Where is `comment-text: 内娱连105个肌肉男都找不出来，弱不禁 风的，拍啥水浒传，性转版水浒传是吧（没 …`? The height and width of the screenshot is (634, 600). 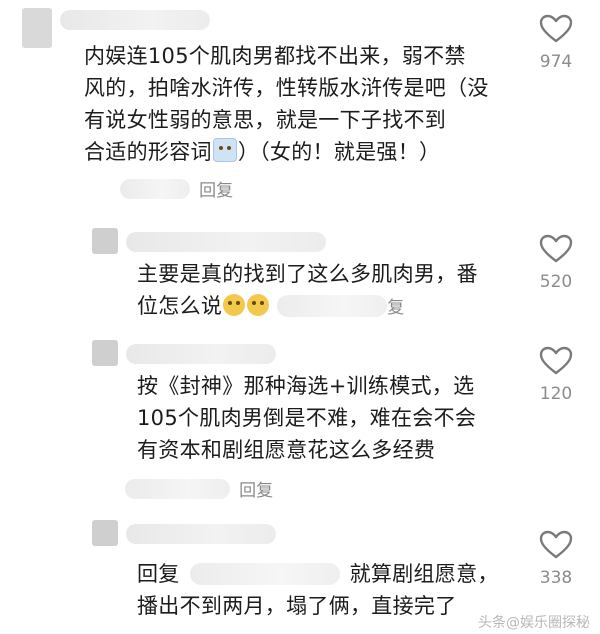 comment-text: 内娱连105个肌肉男都找不出来，弱不禁 风的，拍啥水浒传，性转版水浒传是吧（没 … is located at coordinates (286, 104).